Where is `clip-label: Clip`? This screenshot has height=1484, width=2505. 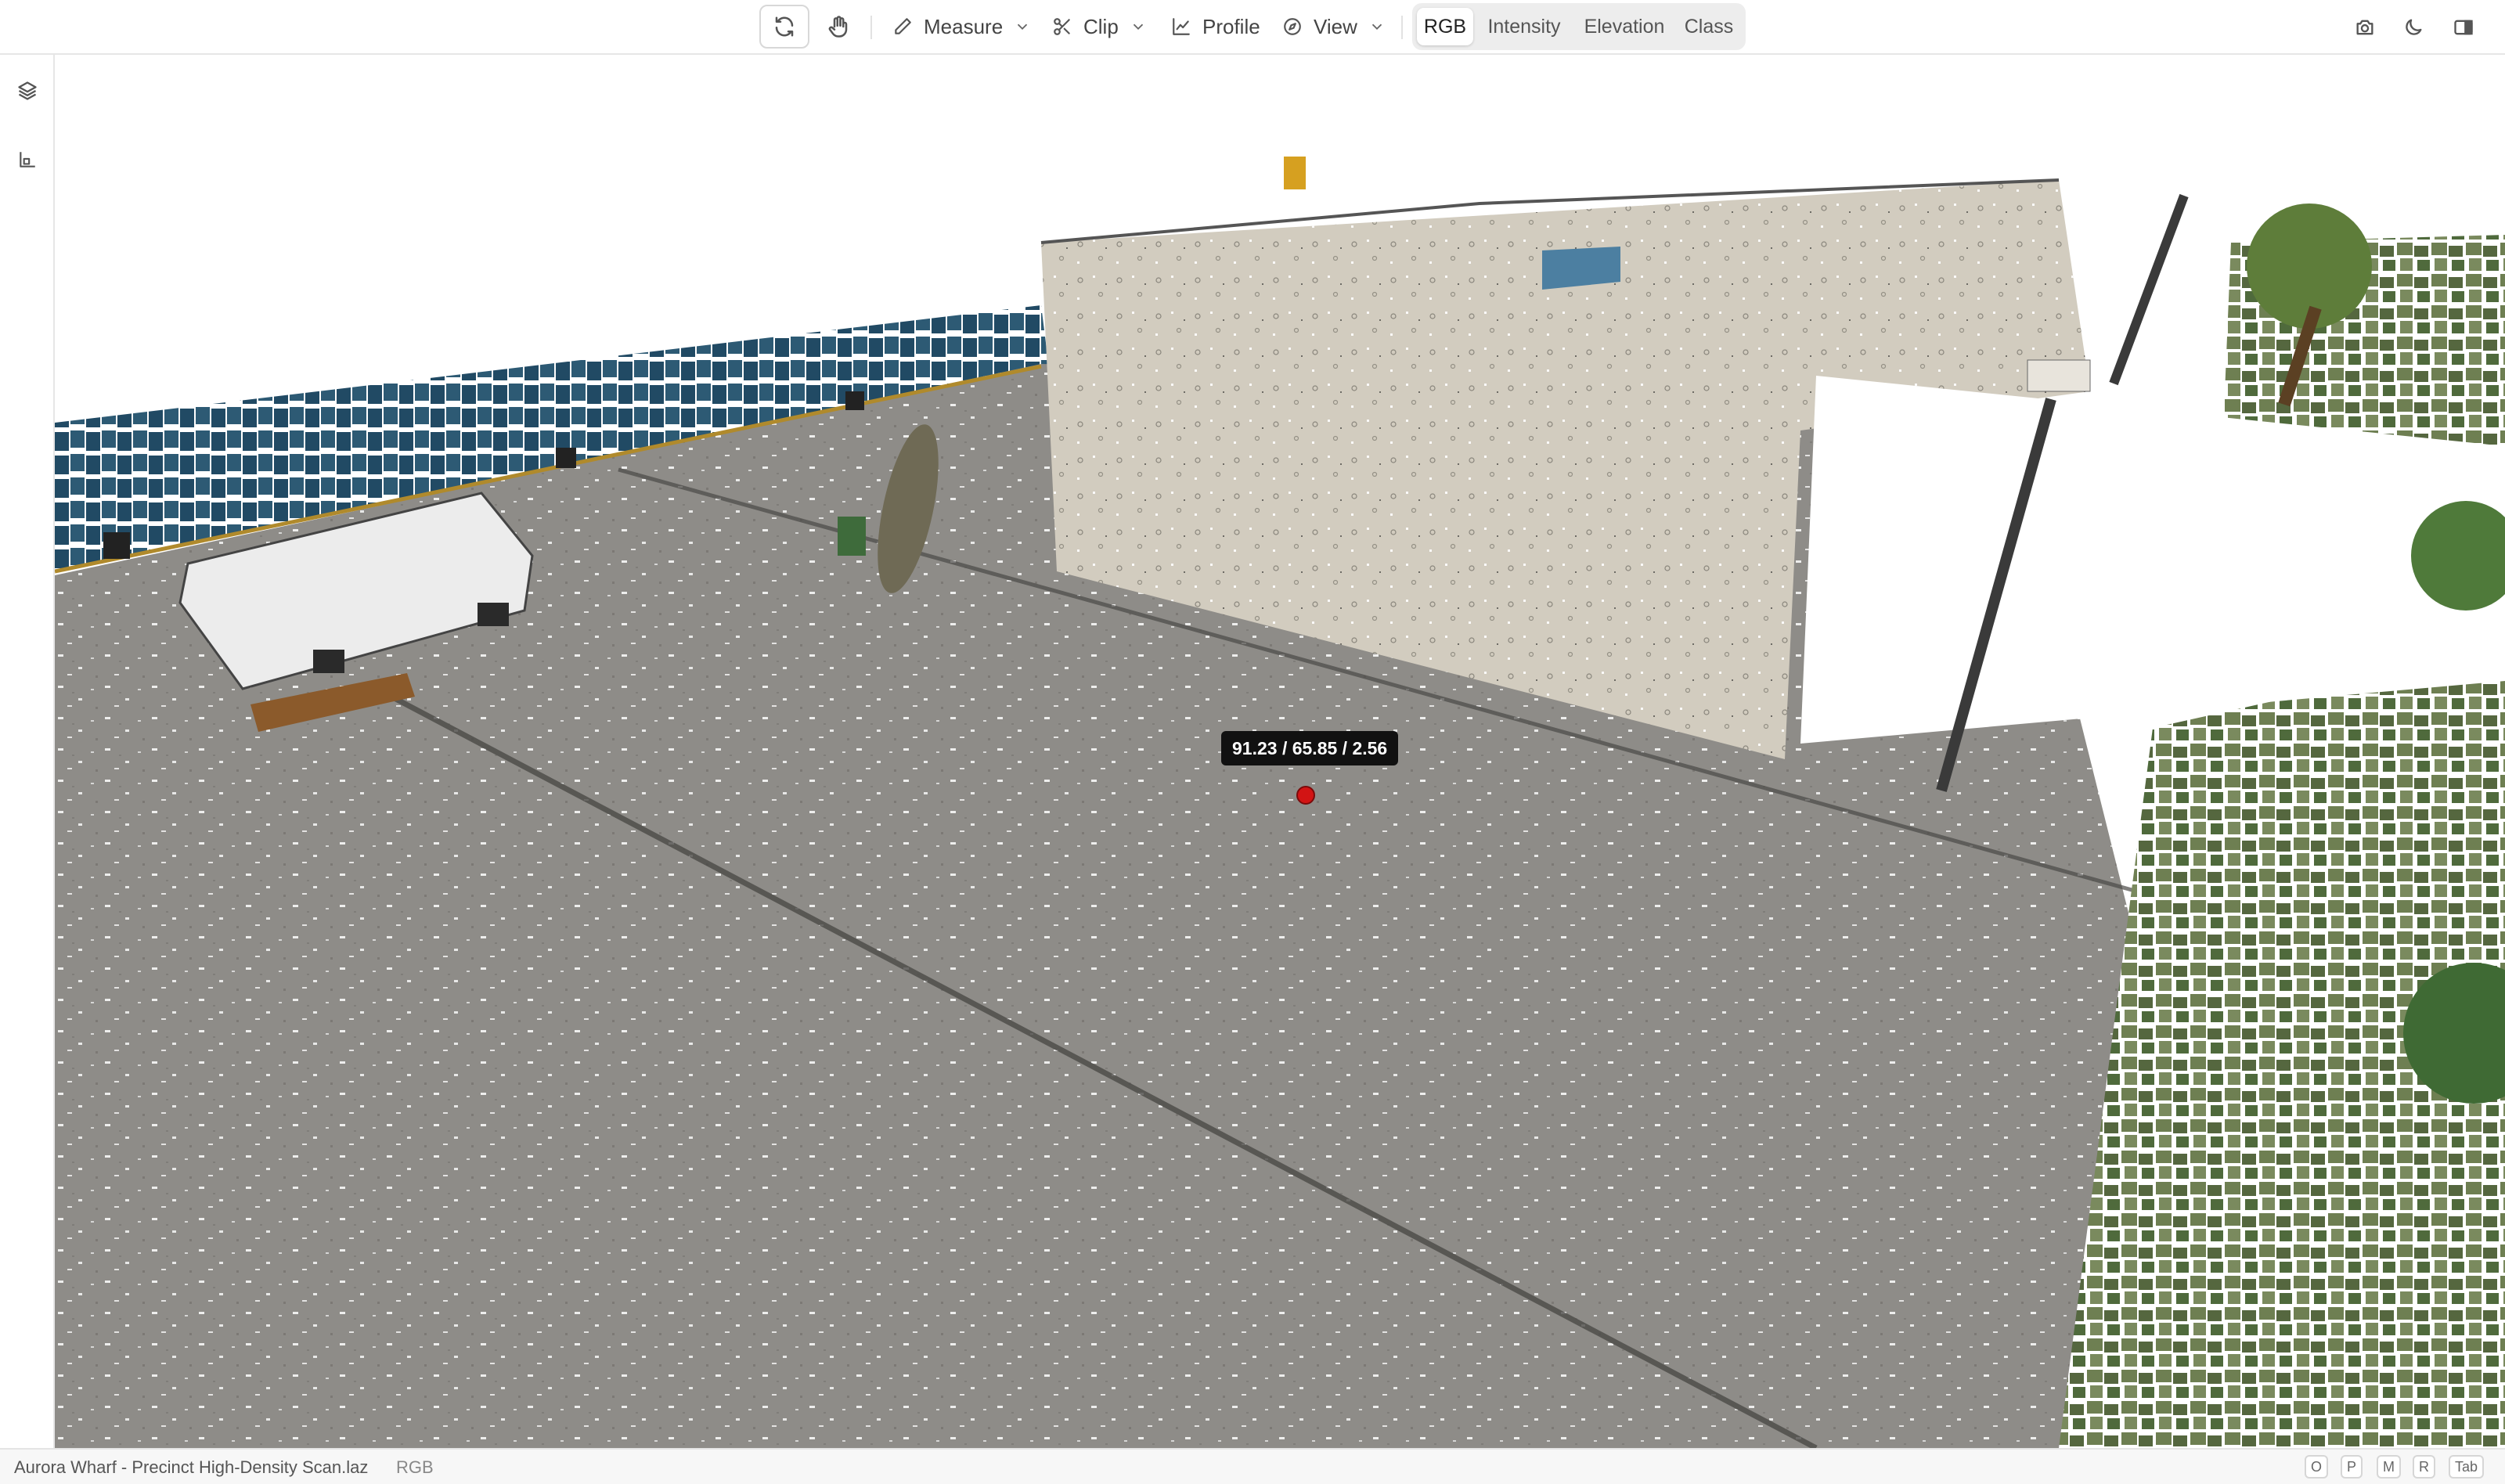
clip-label: Clip is located at coordinates (1101, 26).